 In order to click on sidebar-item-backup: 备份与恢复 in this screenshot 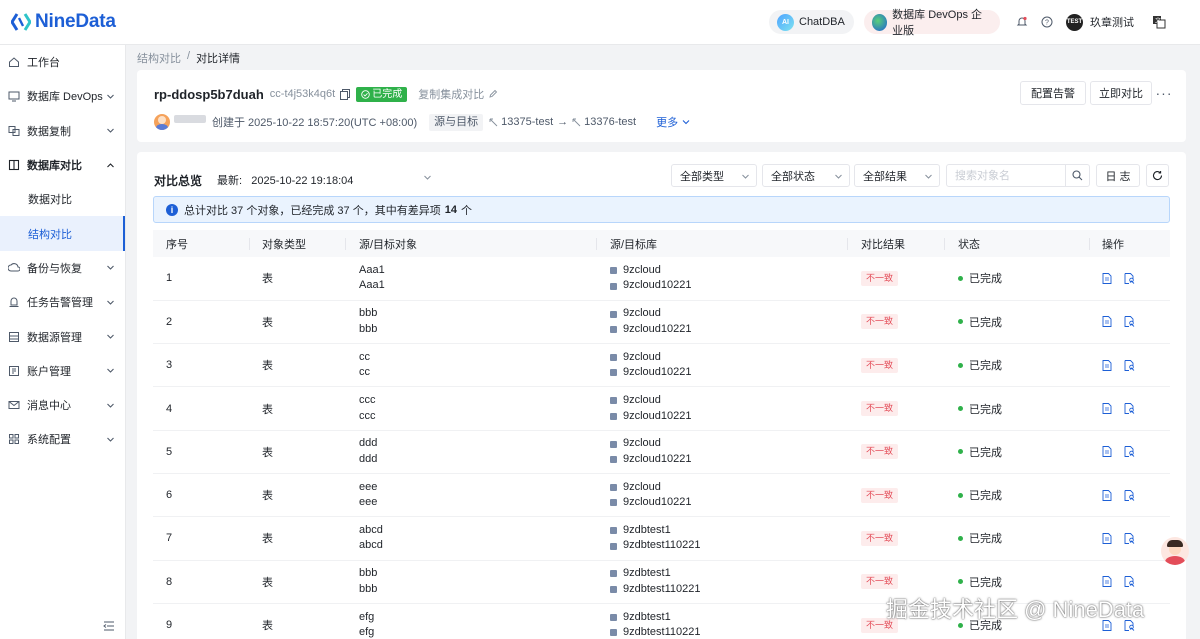, I will do `click(62, 268)`.